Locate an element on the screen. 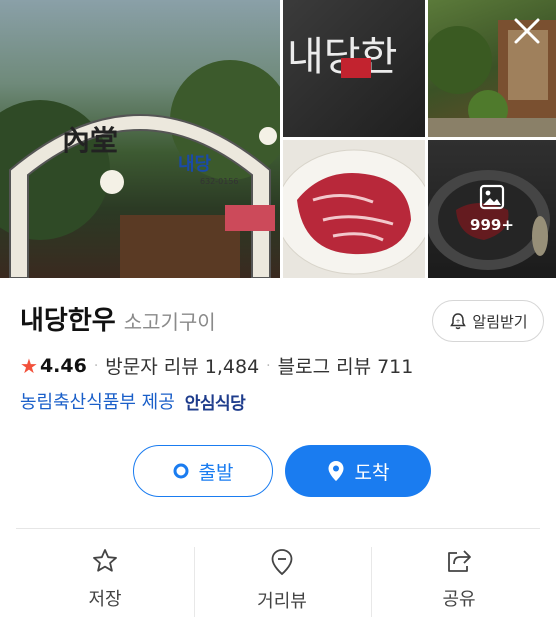 The height and width of the screenshot is (630, 556). photo-sign: 내당한 is located at coordinates (354, 68).